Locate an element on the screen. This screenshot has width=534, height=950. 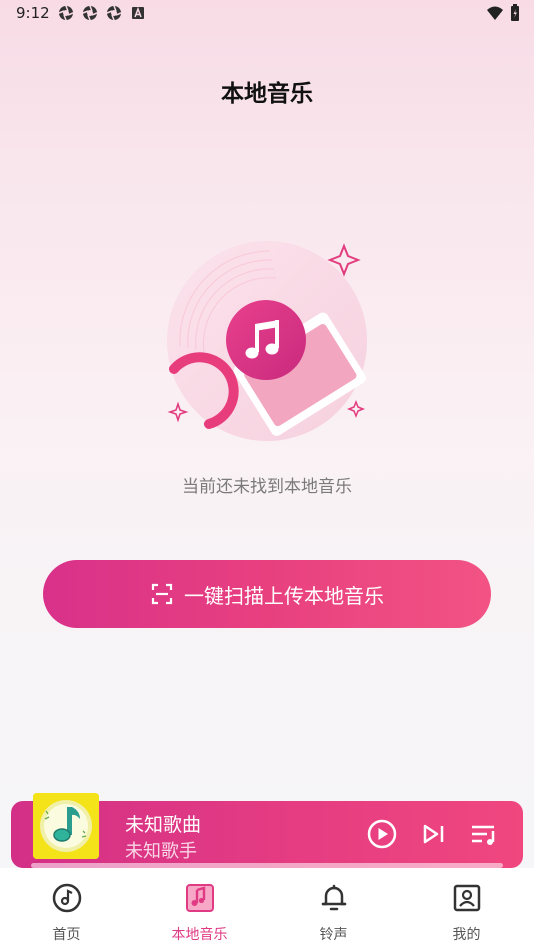
song-title: 未知歌曲 is located at coordinates (163, 825).